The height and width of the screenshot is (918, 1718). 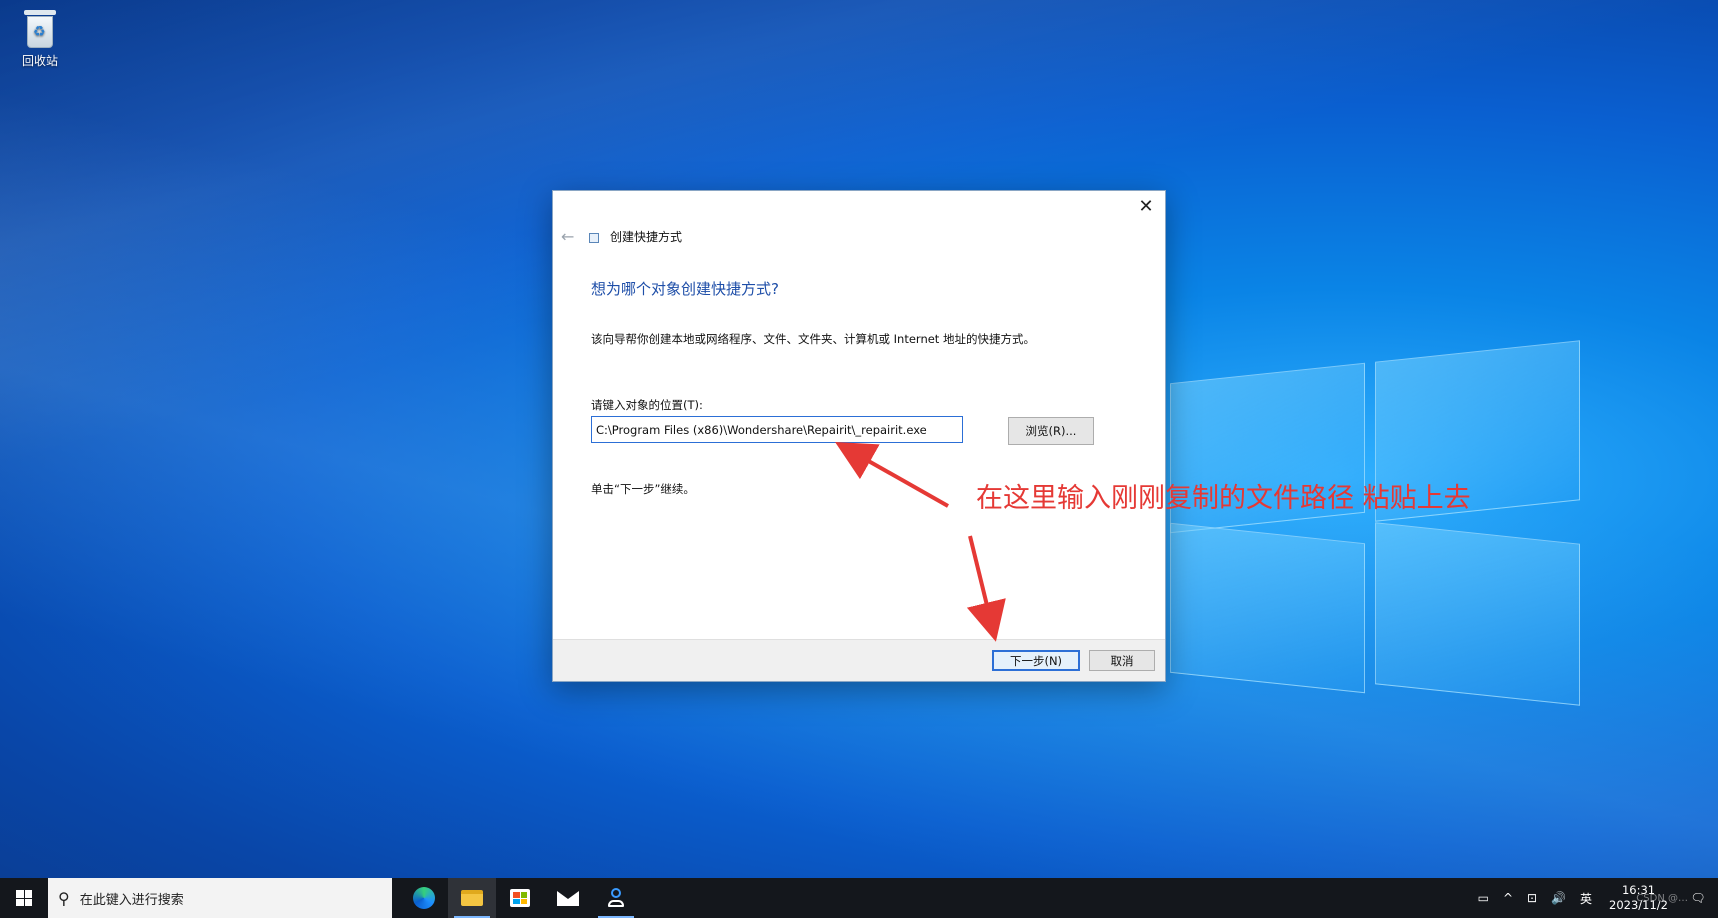 What do you see at coordinates (1380, 523) in the screenshot?
I see `windows-logo-wallpaper` at bounding box center [1380, 523].